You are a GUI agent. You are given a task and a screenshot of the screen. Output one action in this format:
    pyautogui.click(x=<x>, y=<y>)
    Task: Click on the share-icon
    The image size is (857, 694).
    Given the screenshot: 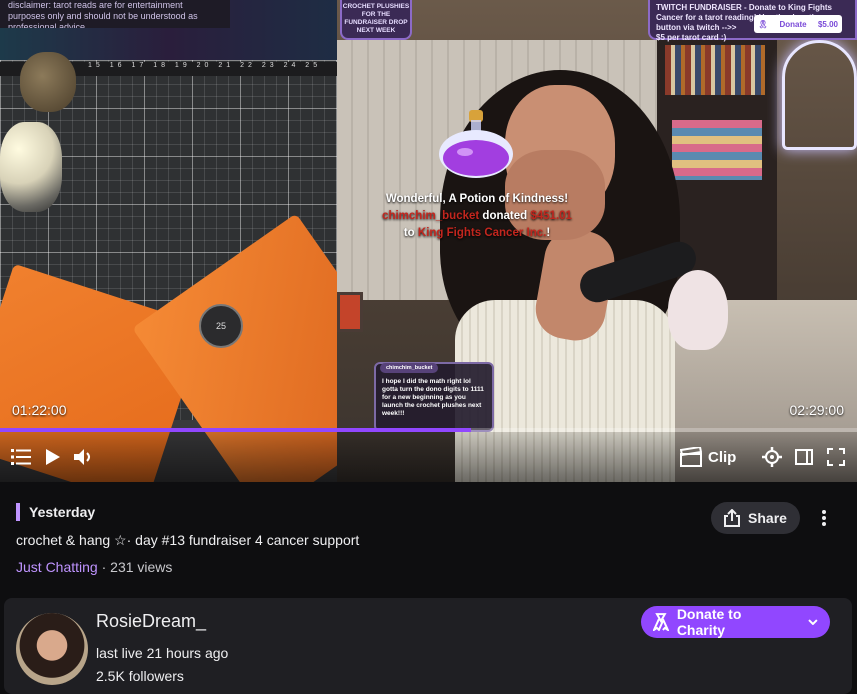 What is the action you would take?
    pyautogui.click(x=732, y=518)
    